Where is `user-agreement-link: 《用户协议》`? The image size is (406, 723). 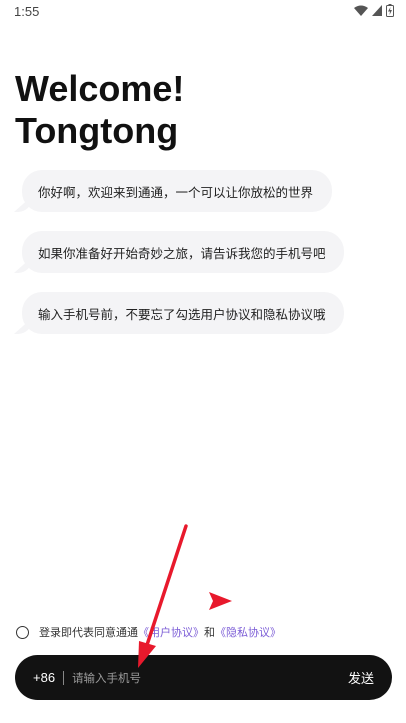
user-agreement-link: 《用户协议》 is located at coordinates (171, 632).